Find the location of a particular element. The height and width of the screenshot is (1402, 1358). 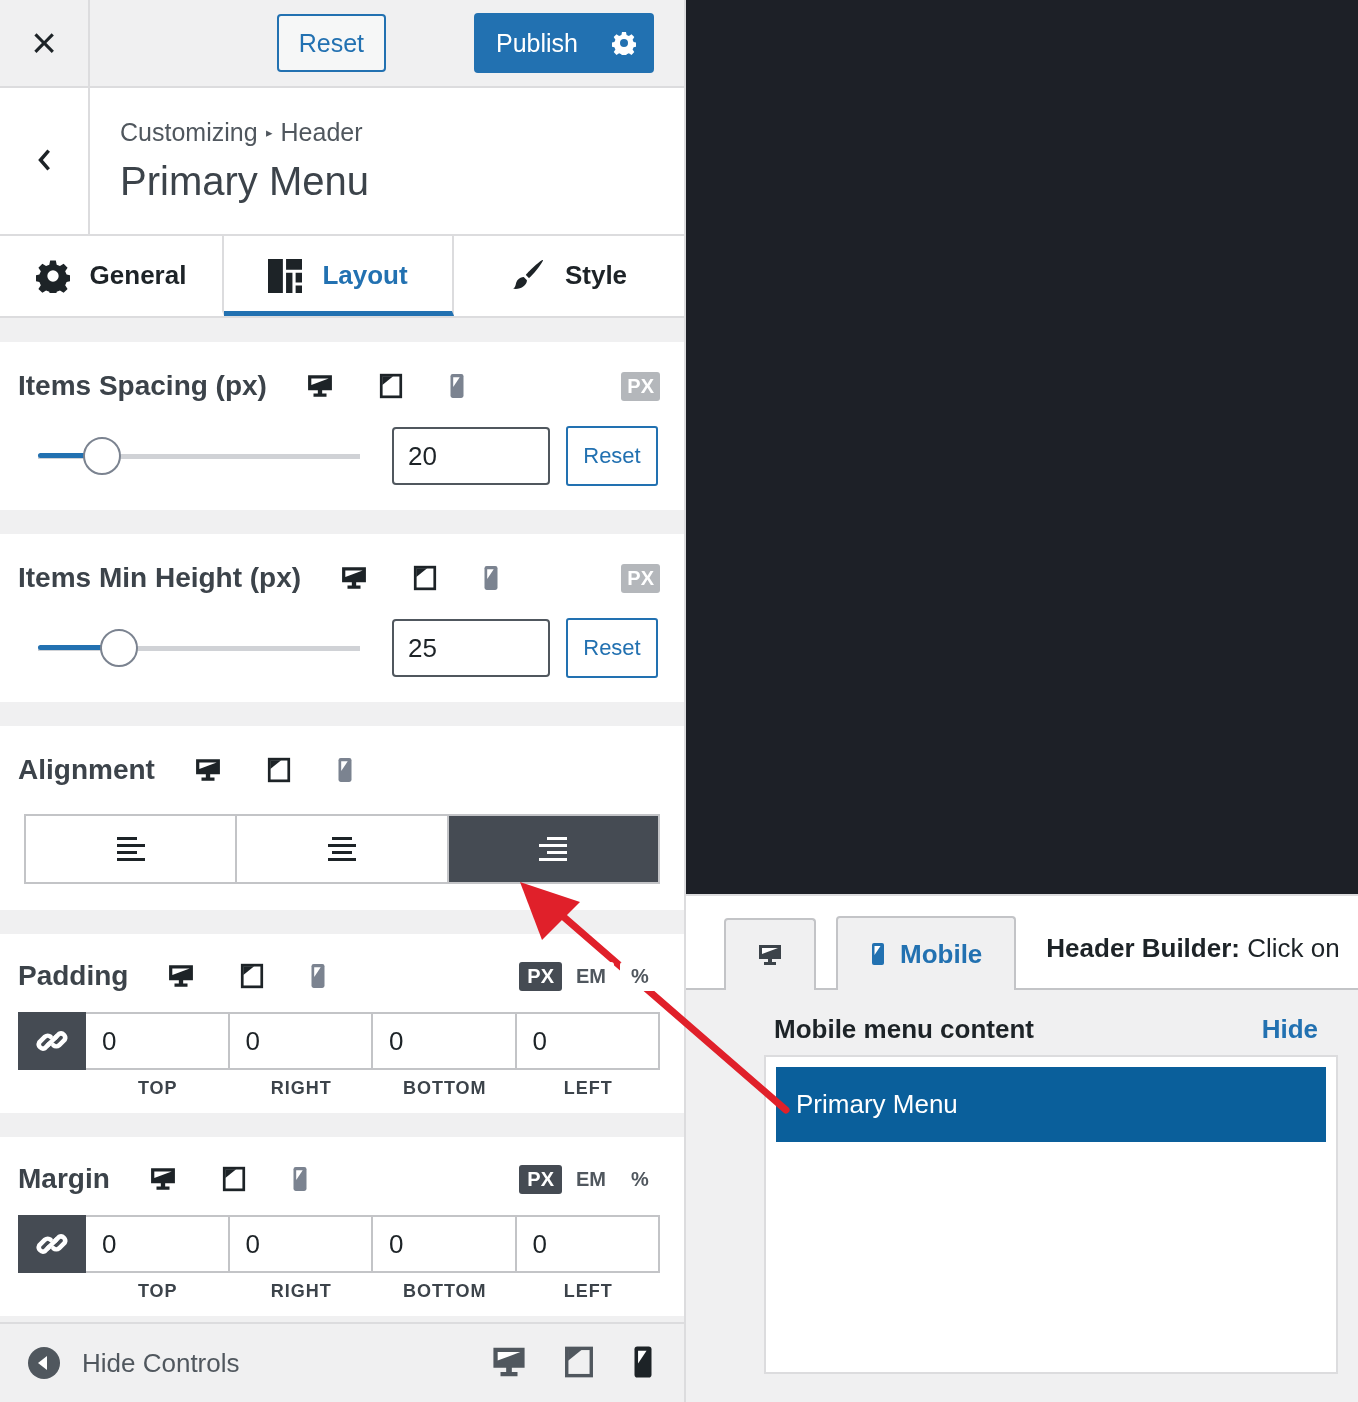

close-button: × is located at coordinates (44, 43).